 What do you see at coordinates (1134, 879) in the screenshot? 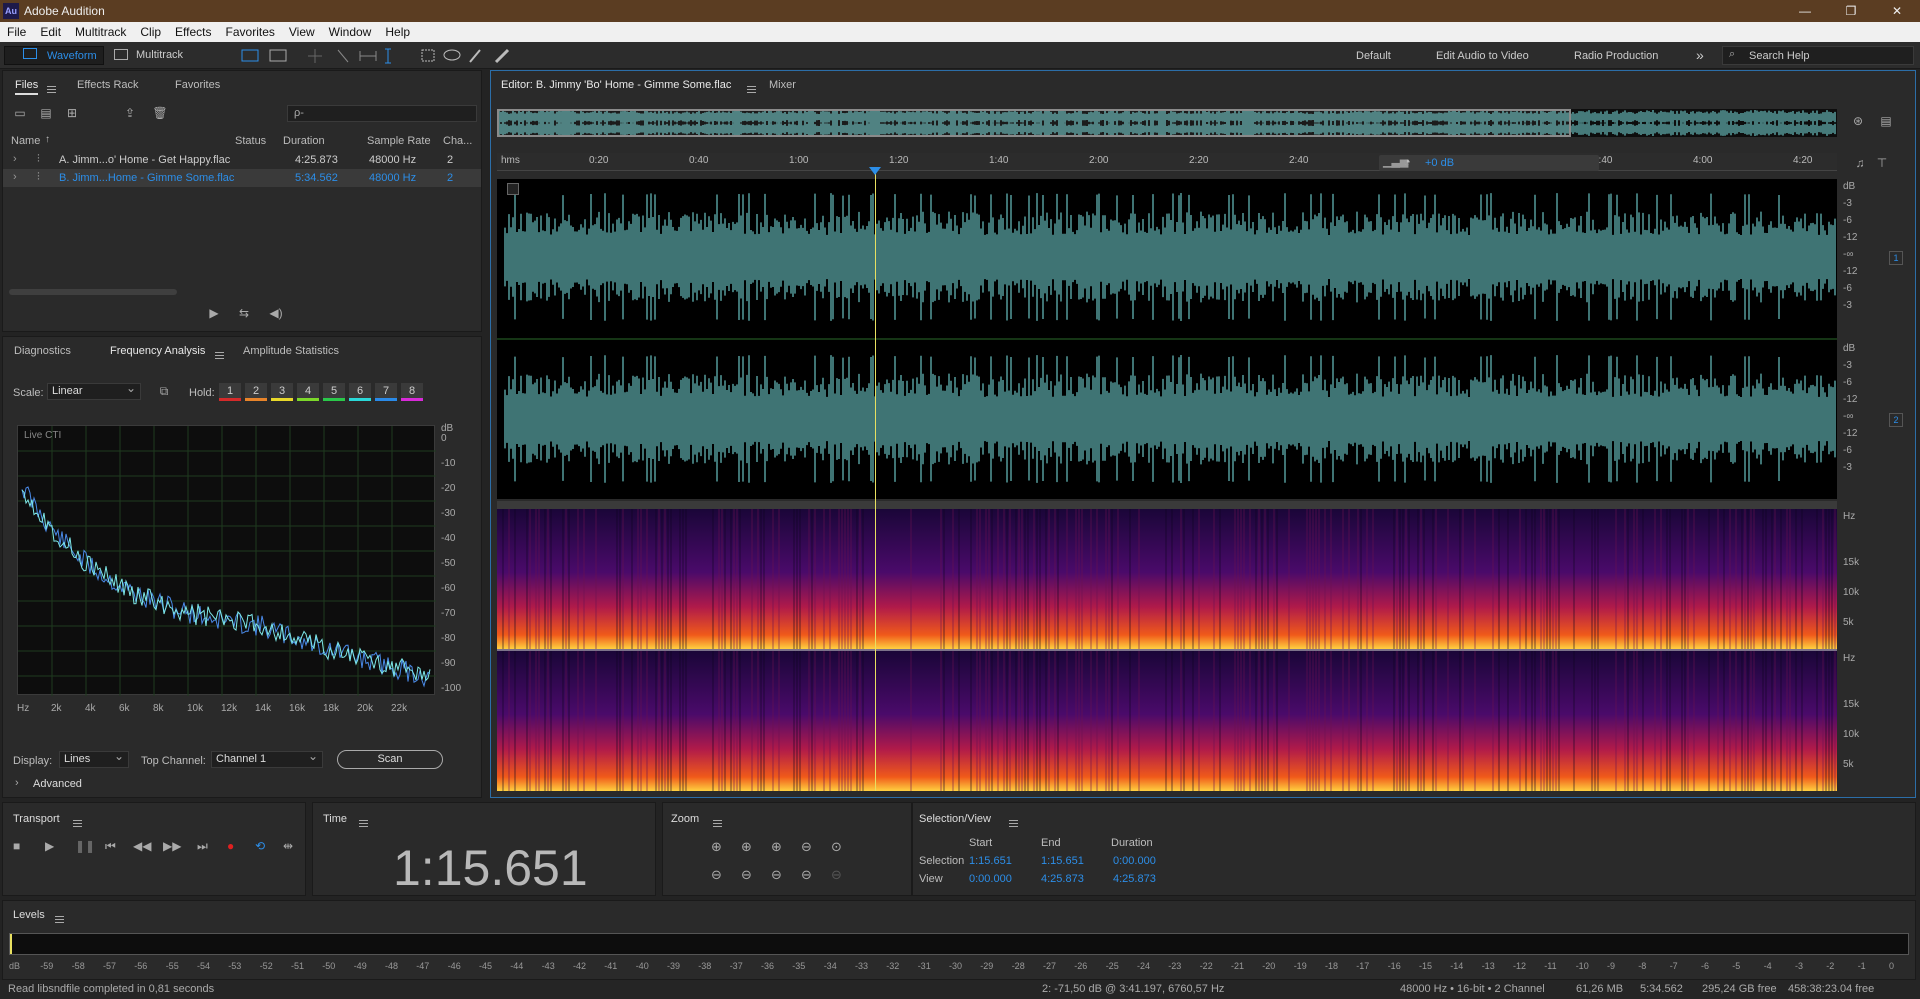
I see `view-duration: 4:25.873` at bounding box center [1134, 879].